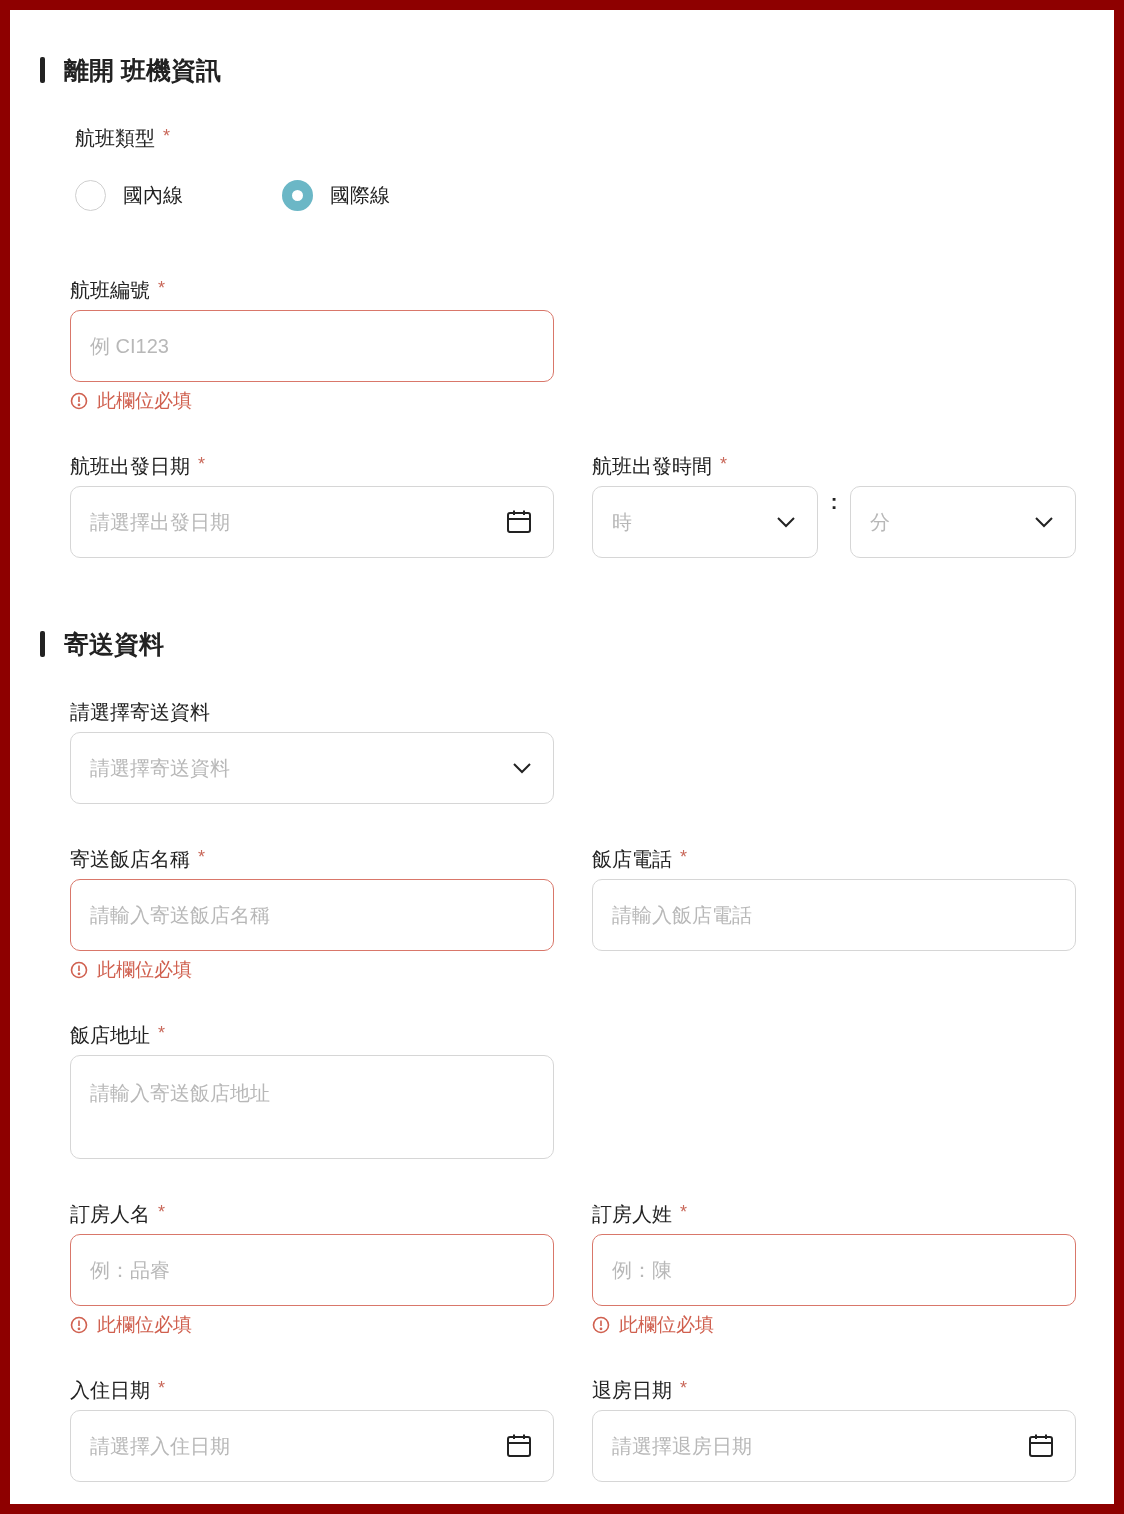 This screenshot has width=1124, height=1514. What do you see at coordinates (312, 1107) in the screenshot?
I see `text-area: 請輸入寄送飯店地址` at bounding box center [312, 1107].